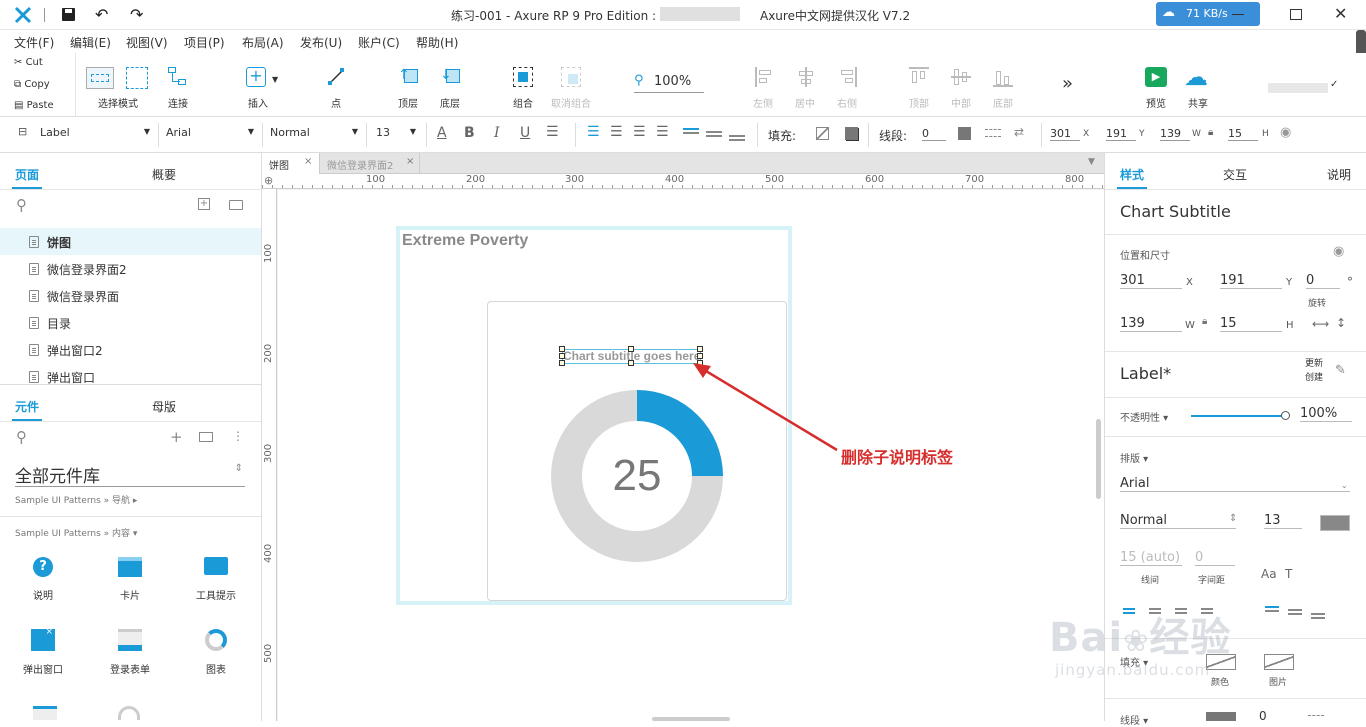 The image size is (1366, 727). What do you see at coordinates (130, 473) in the screenshot?
I see `library-dropdown: 全部元件库 ⇕` at bounding box center [130, 473].